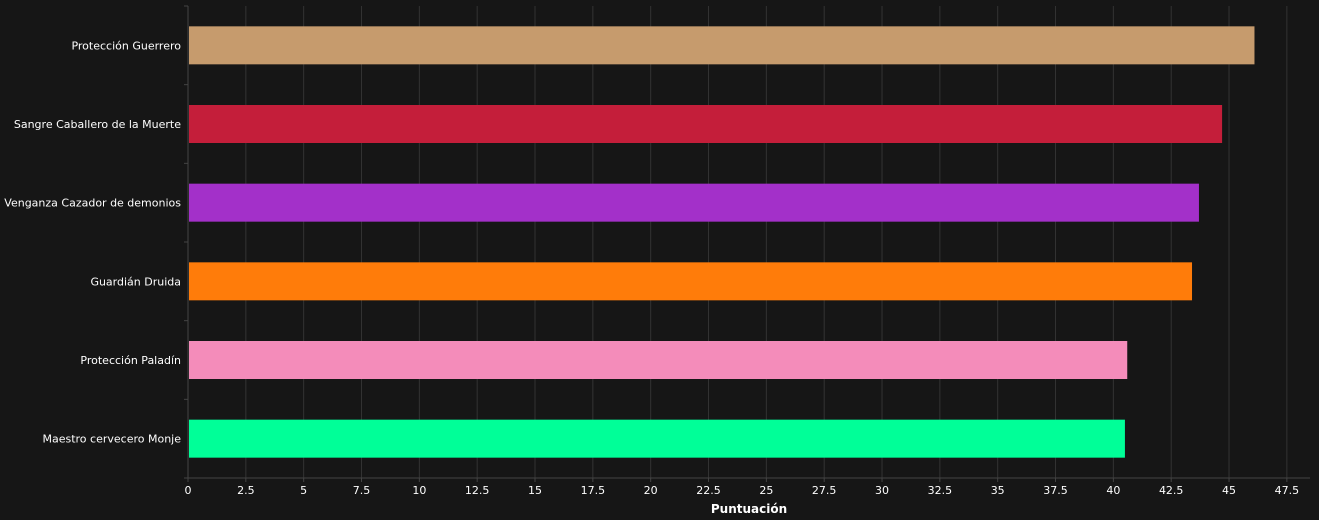 This screenshot has height=520, width=1319. Describe the element at coordinates (1171, 490) in the screenshot. I see `x-tick-label: 42.5` at that location.